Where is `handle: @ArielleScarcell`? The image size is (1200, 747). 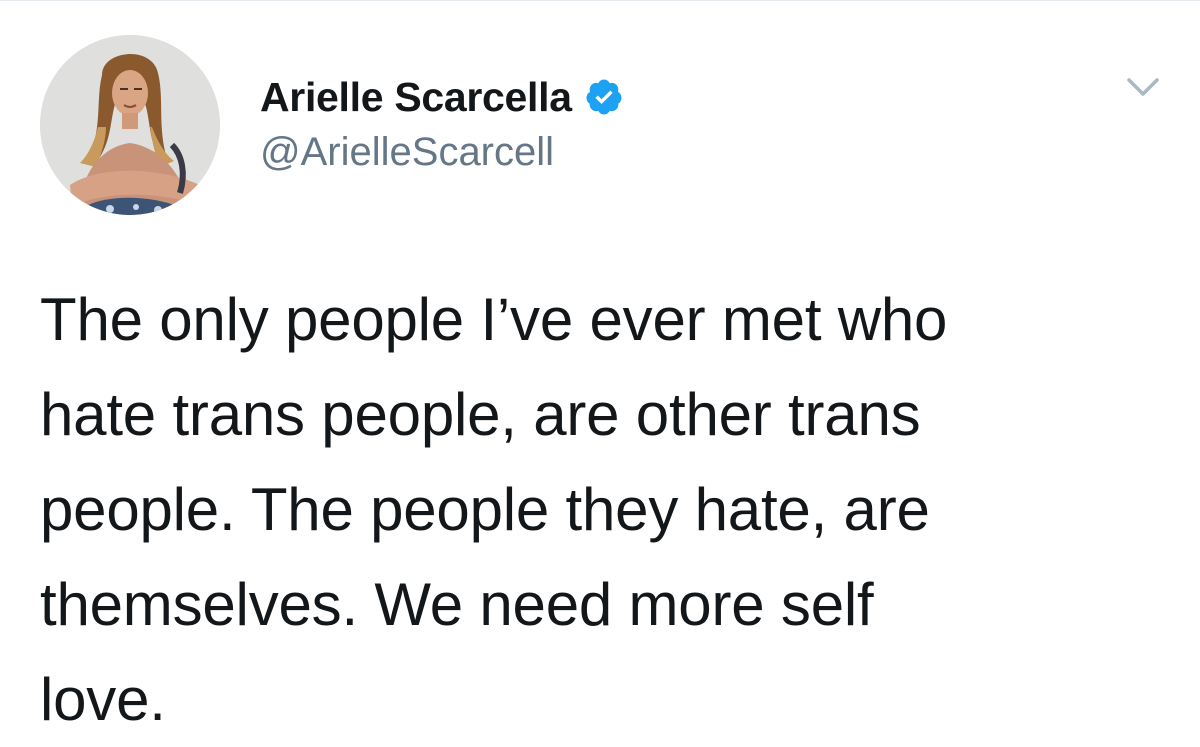 handle: @ArielleScarcell is located at coordinates (640, 152).